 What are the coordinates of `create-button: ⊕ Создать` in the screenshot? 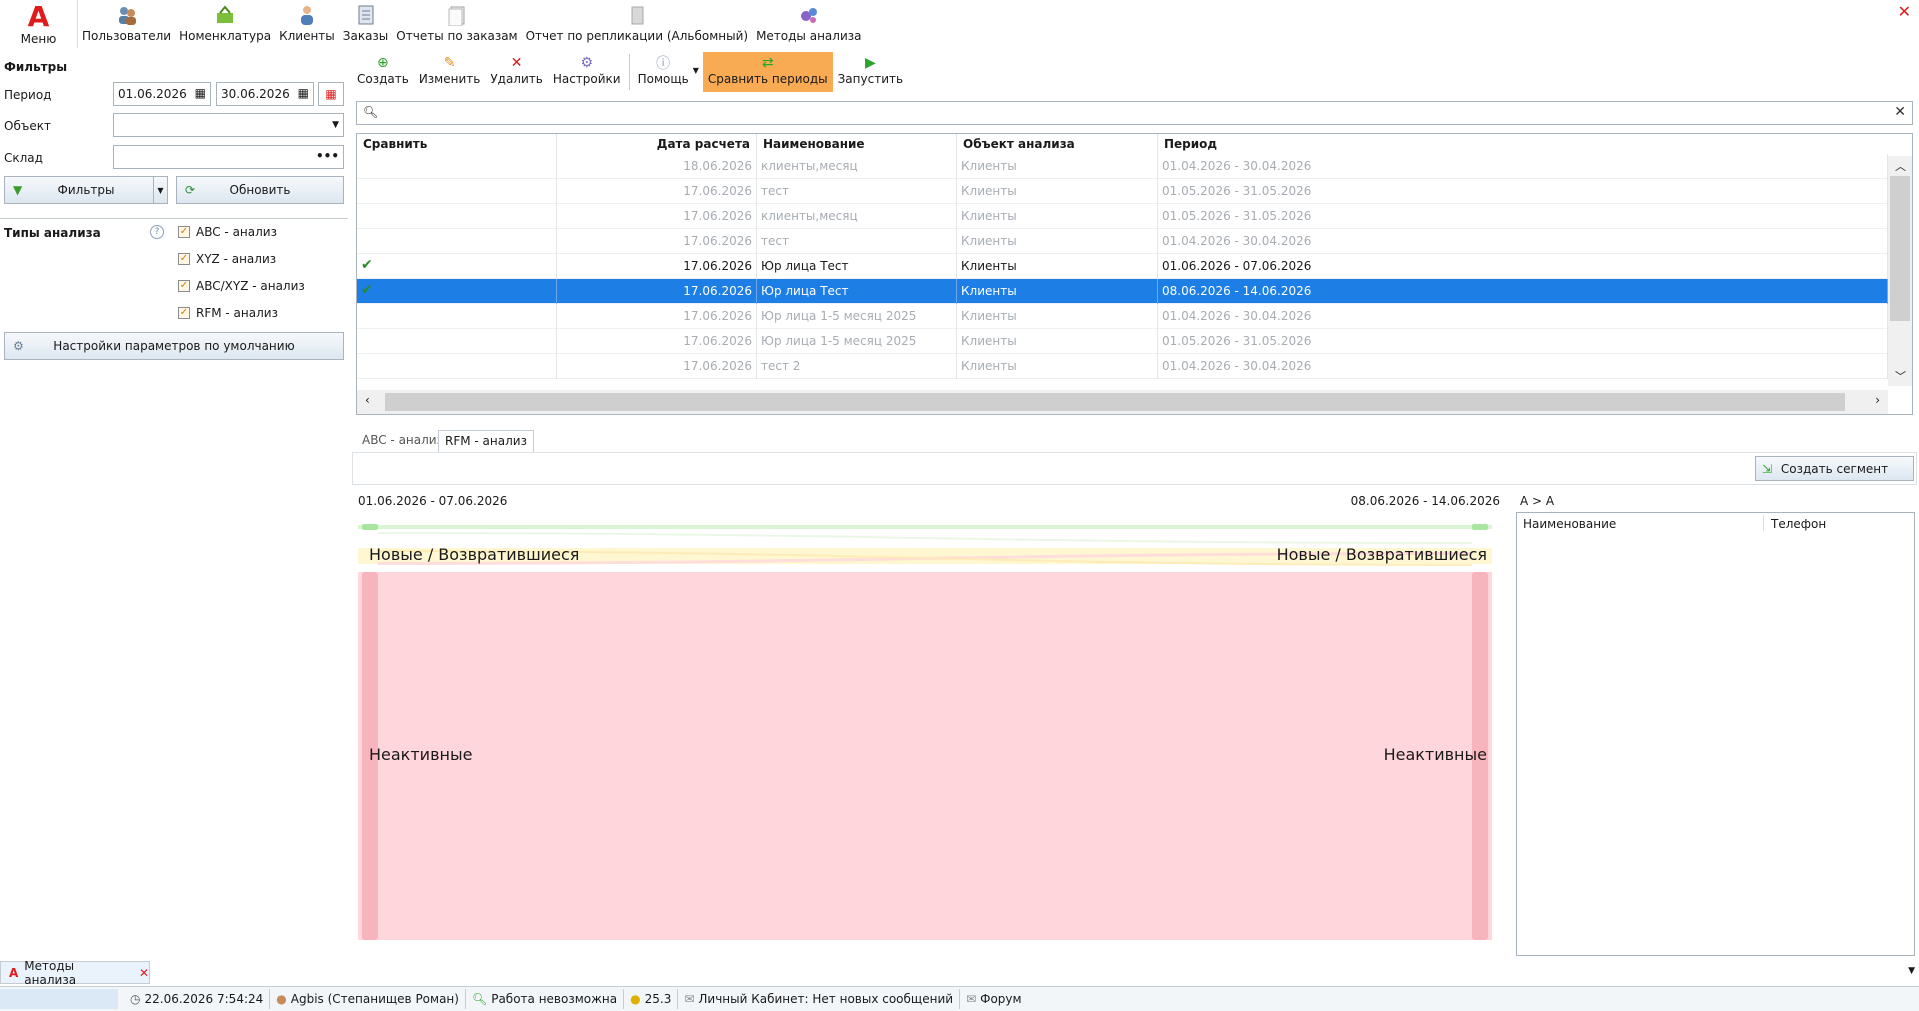 It's located at (383, 72).